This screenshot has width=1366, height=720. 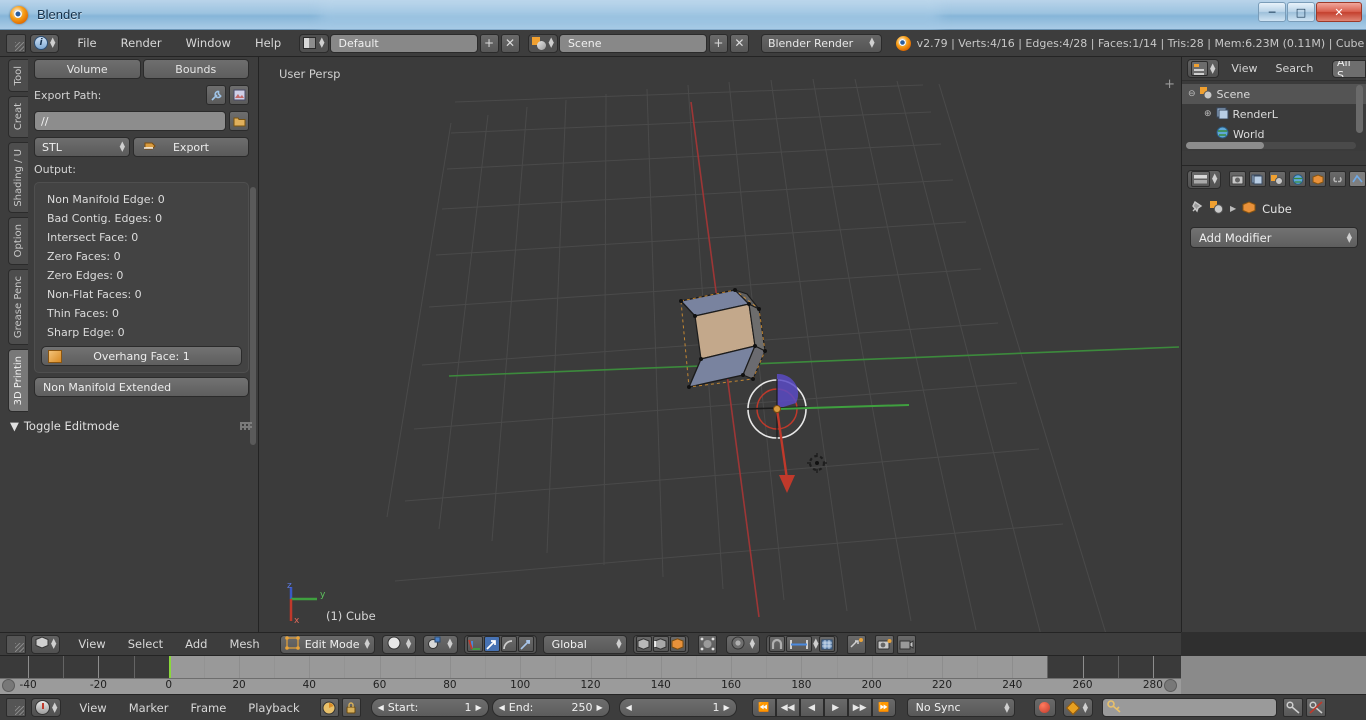 I want to click on jump-to-start-button: ⏪, so click(x=763, y=707).